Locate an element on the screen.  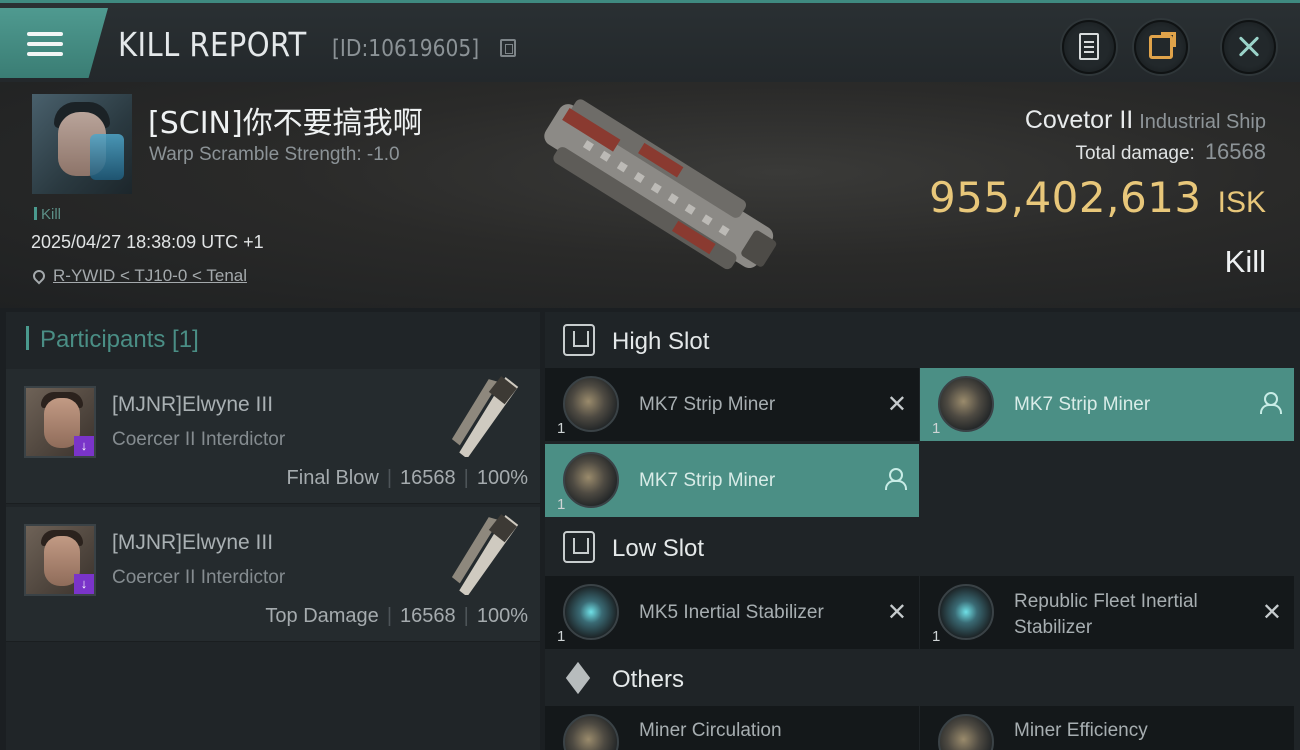
close-button is located at coordinates (1249, 47).